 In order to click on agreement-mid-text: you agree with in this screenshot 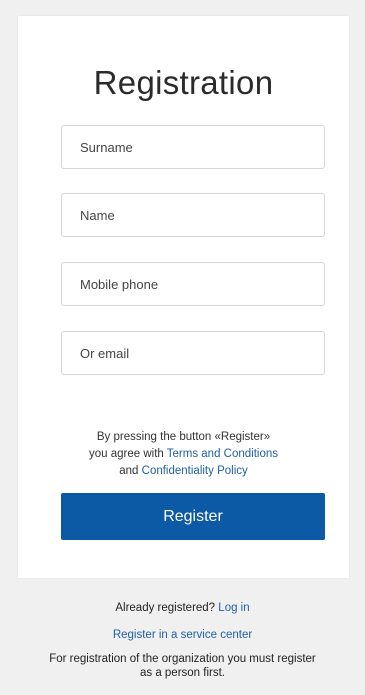, I will do `click(126, 454)`.